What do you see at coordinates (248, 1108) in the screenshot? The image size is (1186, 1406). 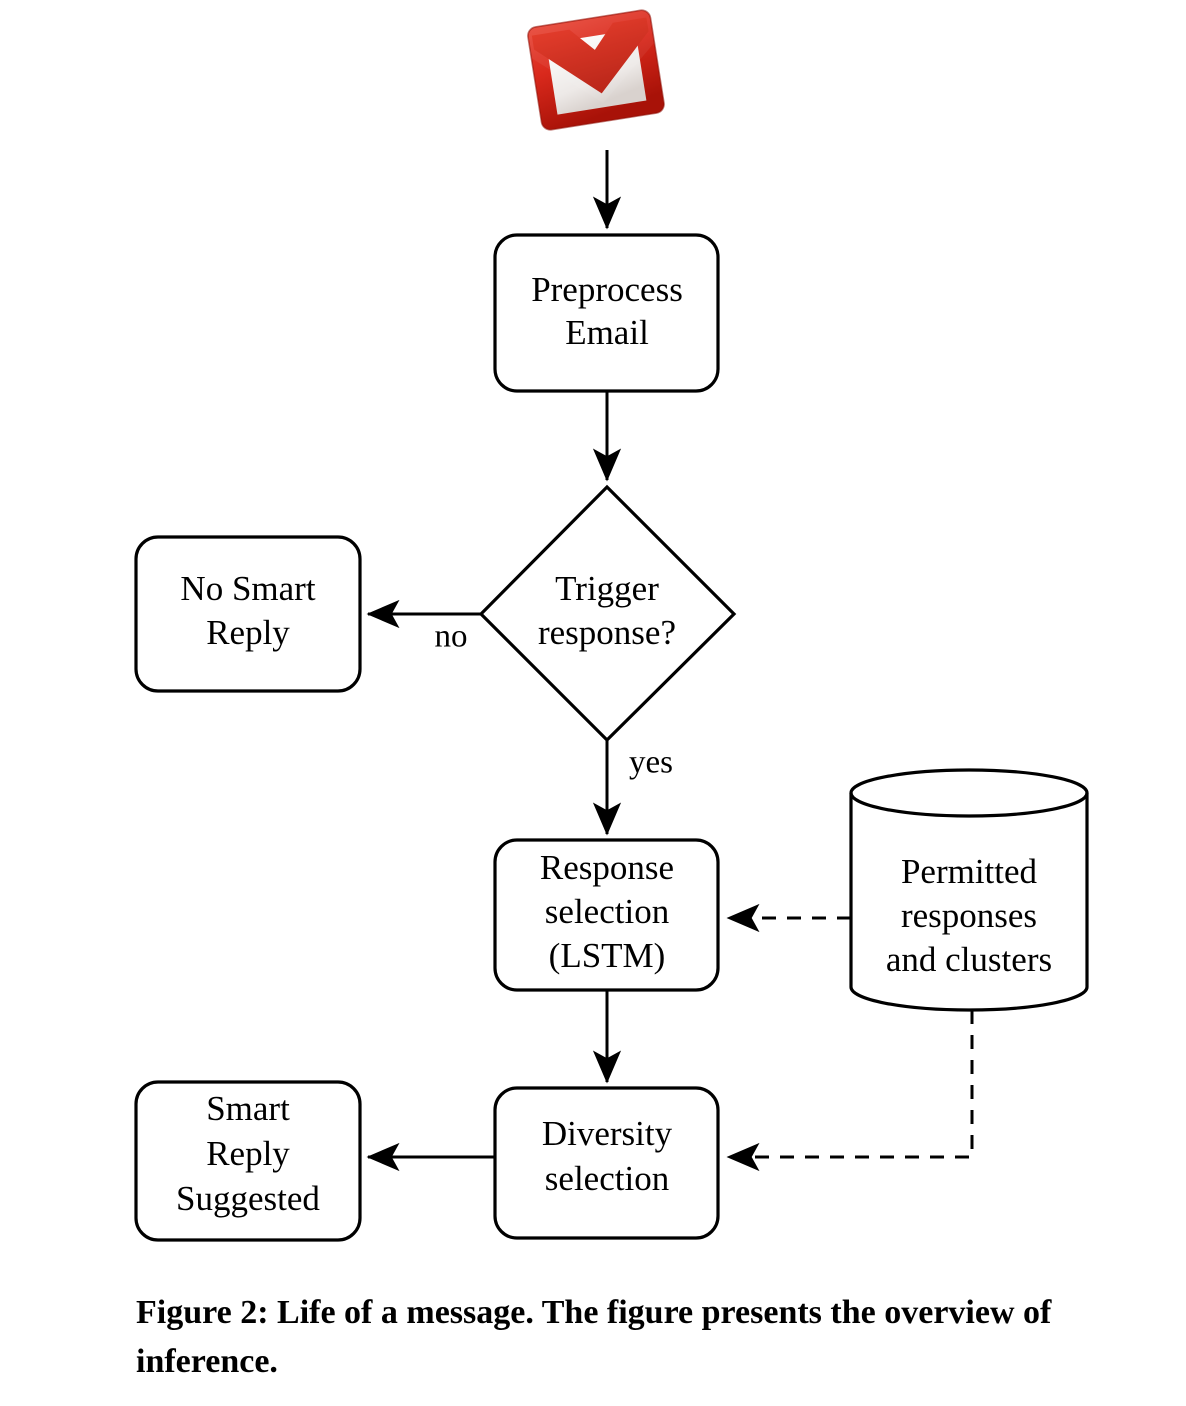 I see `node-smart-reply-line1: Smart` at bounding box center [248, 1108].